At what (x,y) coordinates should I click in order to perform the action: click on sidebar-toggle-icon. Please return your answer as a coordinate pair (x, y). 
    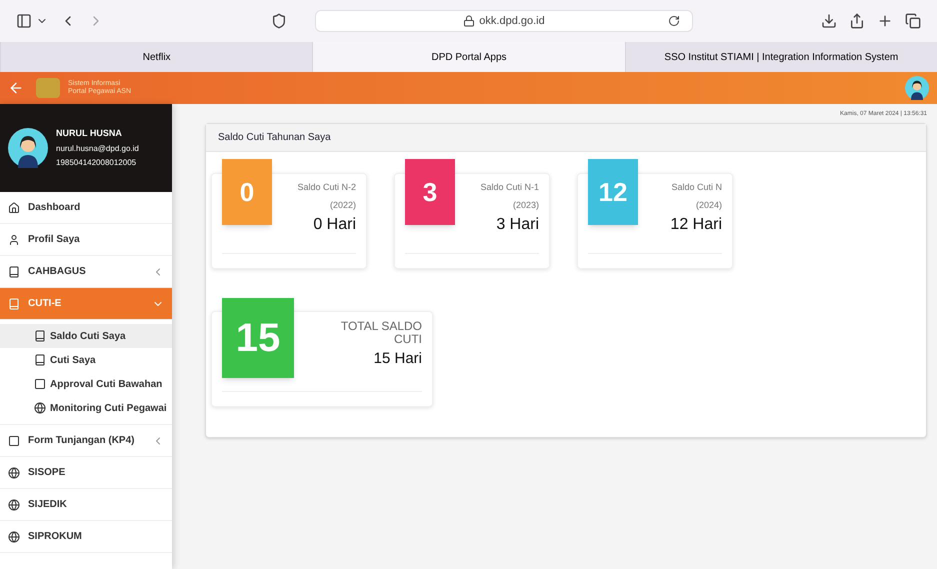
    Looking at the image, I should click on (24, 21).